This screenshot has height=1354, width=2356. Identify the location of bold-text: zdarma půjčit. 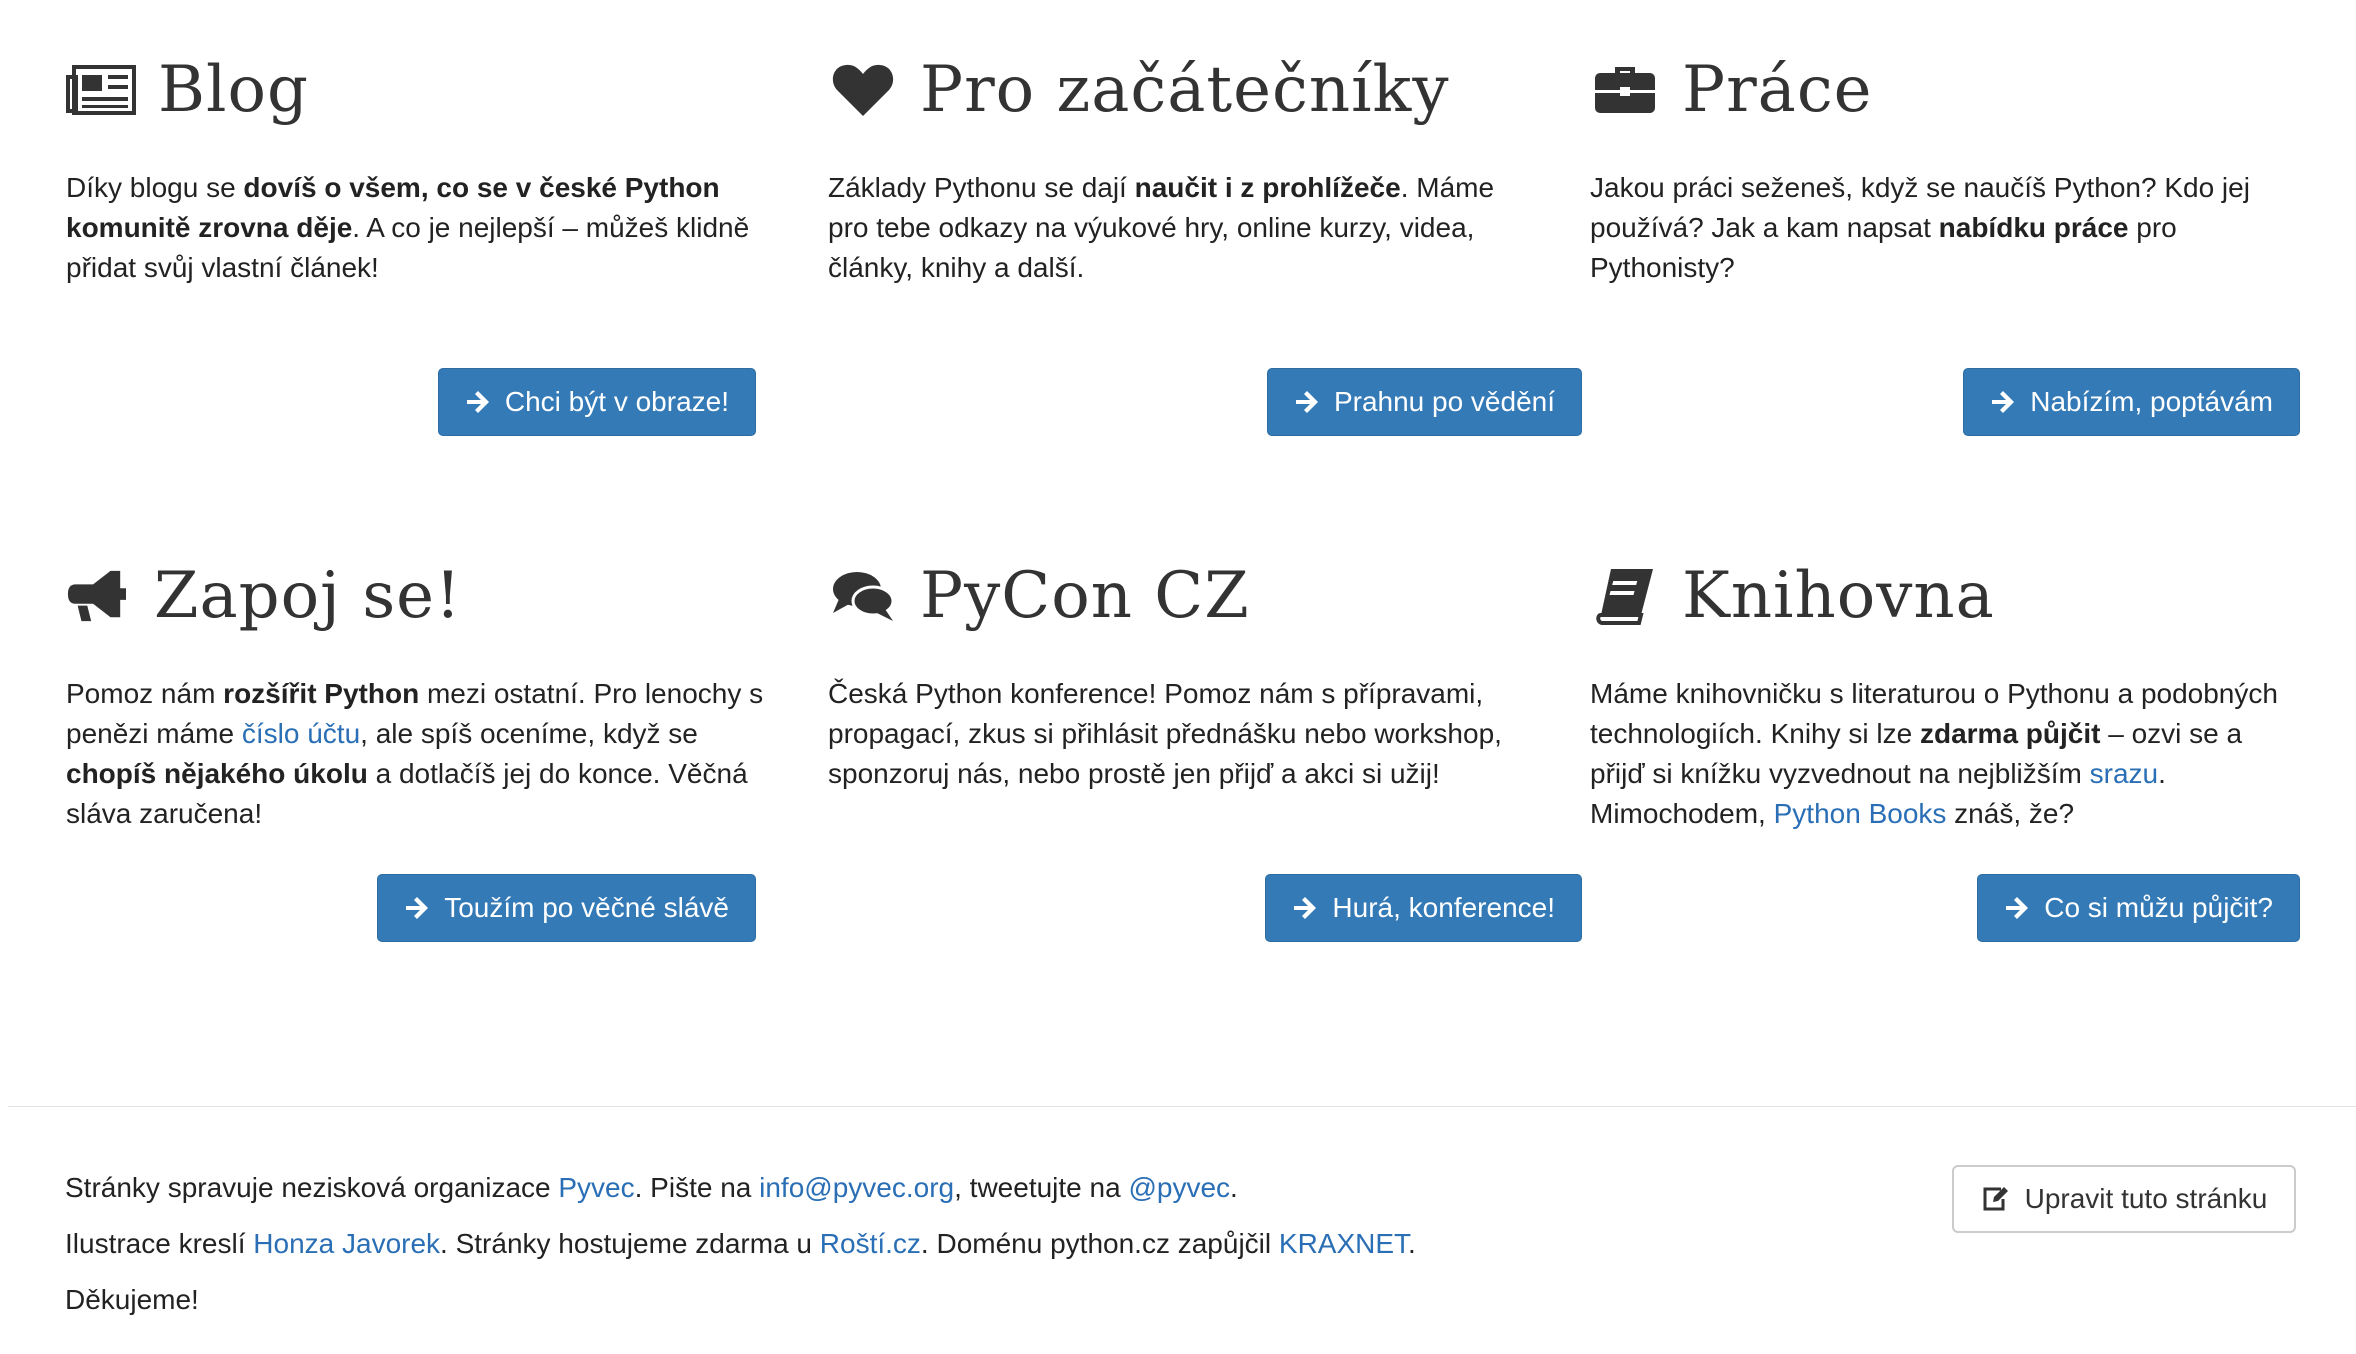
(2010, 733).